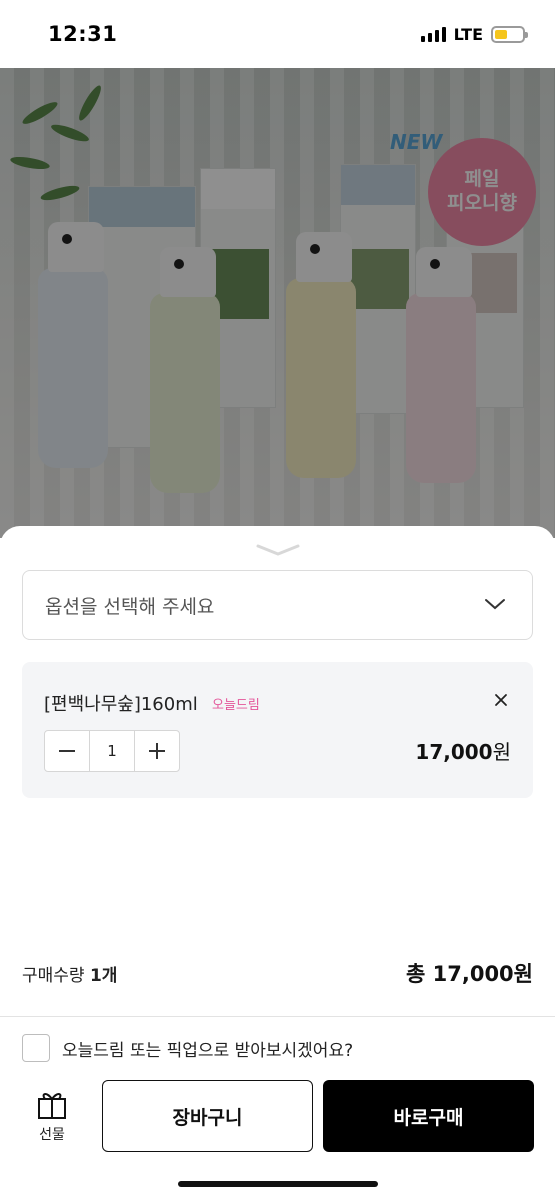 This screenshot has width=555, height=1200. What do you see at coordinates (36, 1048) in the screenshot?
I see `pickup-checkbox` at bounding box center [36, 1048].